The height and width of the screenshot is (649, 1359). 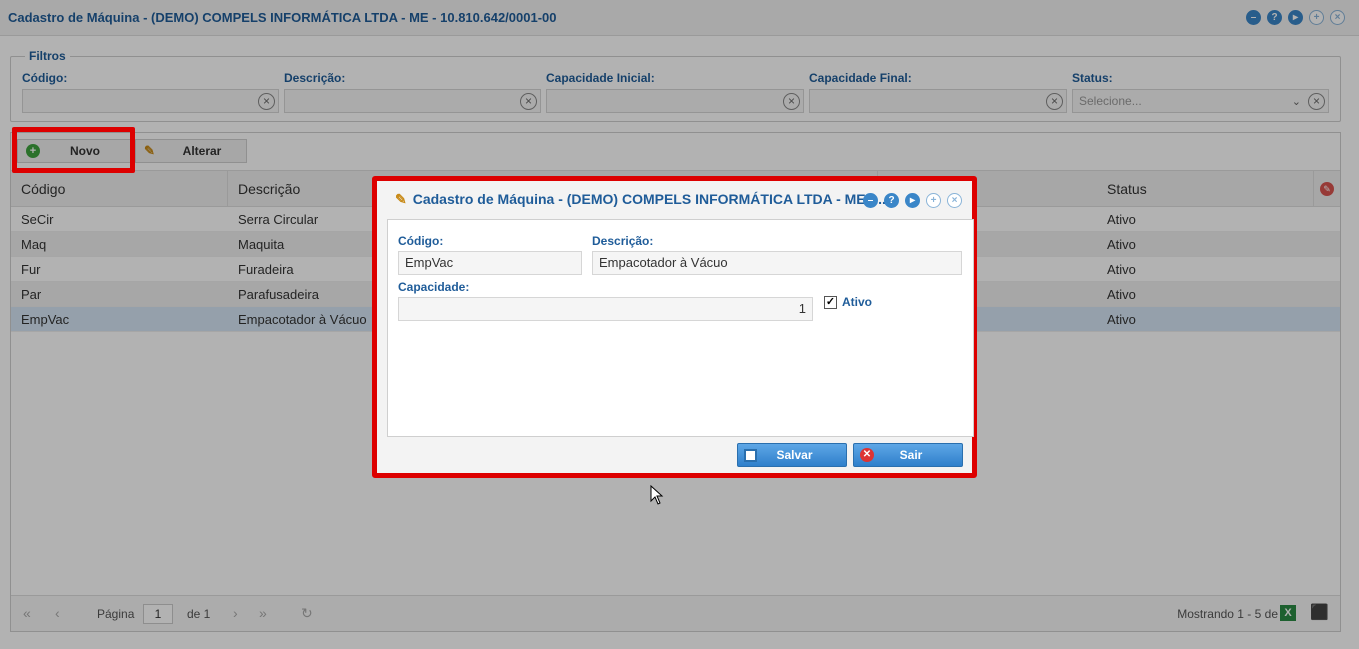 What do you see at coordinates (421, 241) in the screenshot?
I see `dialog-codigo-label: Código:` at bounding box center [421, 241].